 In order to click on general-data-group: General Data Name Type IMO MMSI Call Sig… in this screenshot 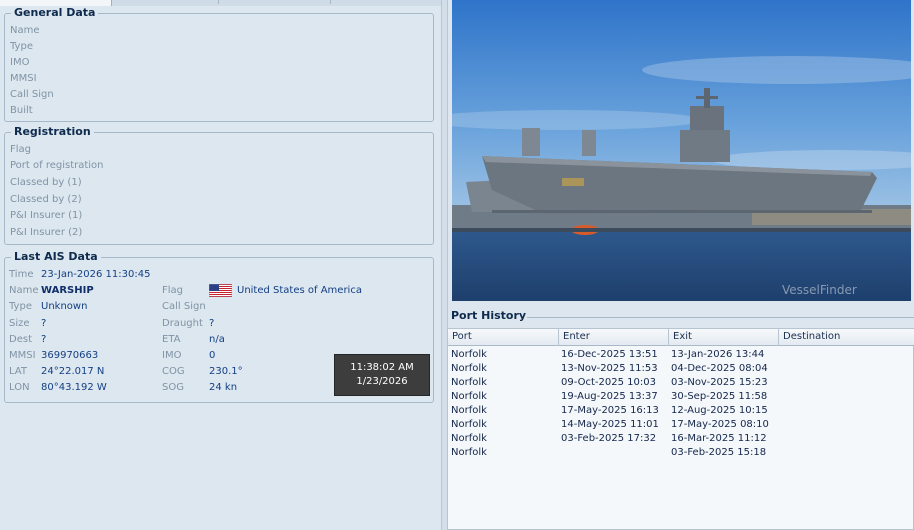, I will do `click(219, 64)`.